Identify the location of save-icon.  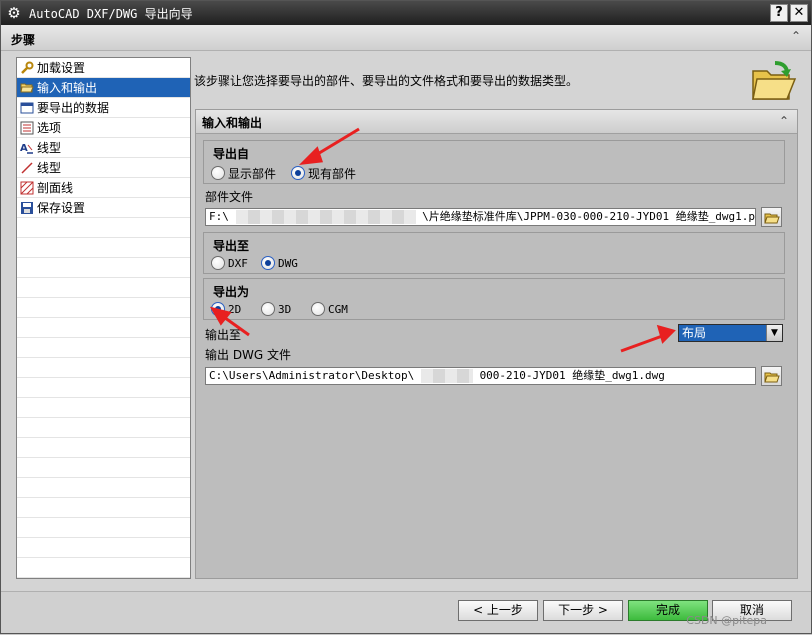
(27, 208).